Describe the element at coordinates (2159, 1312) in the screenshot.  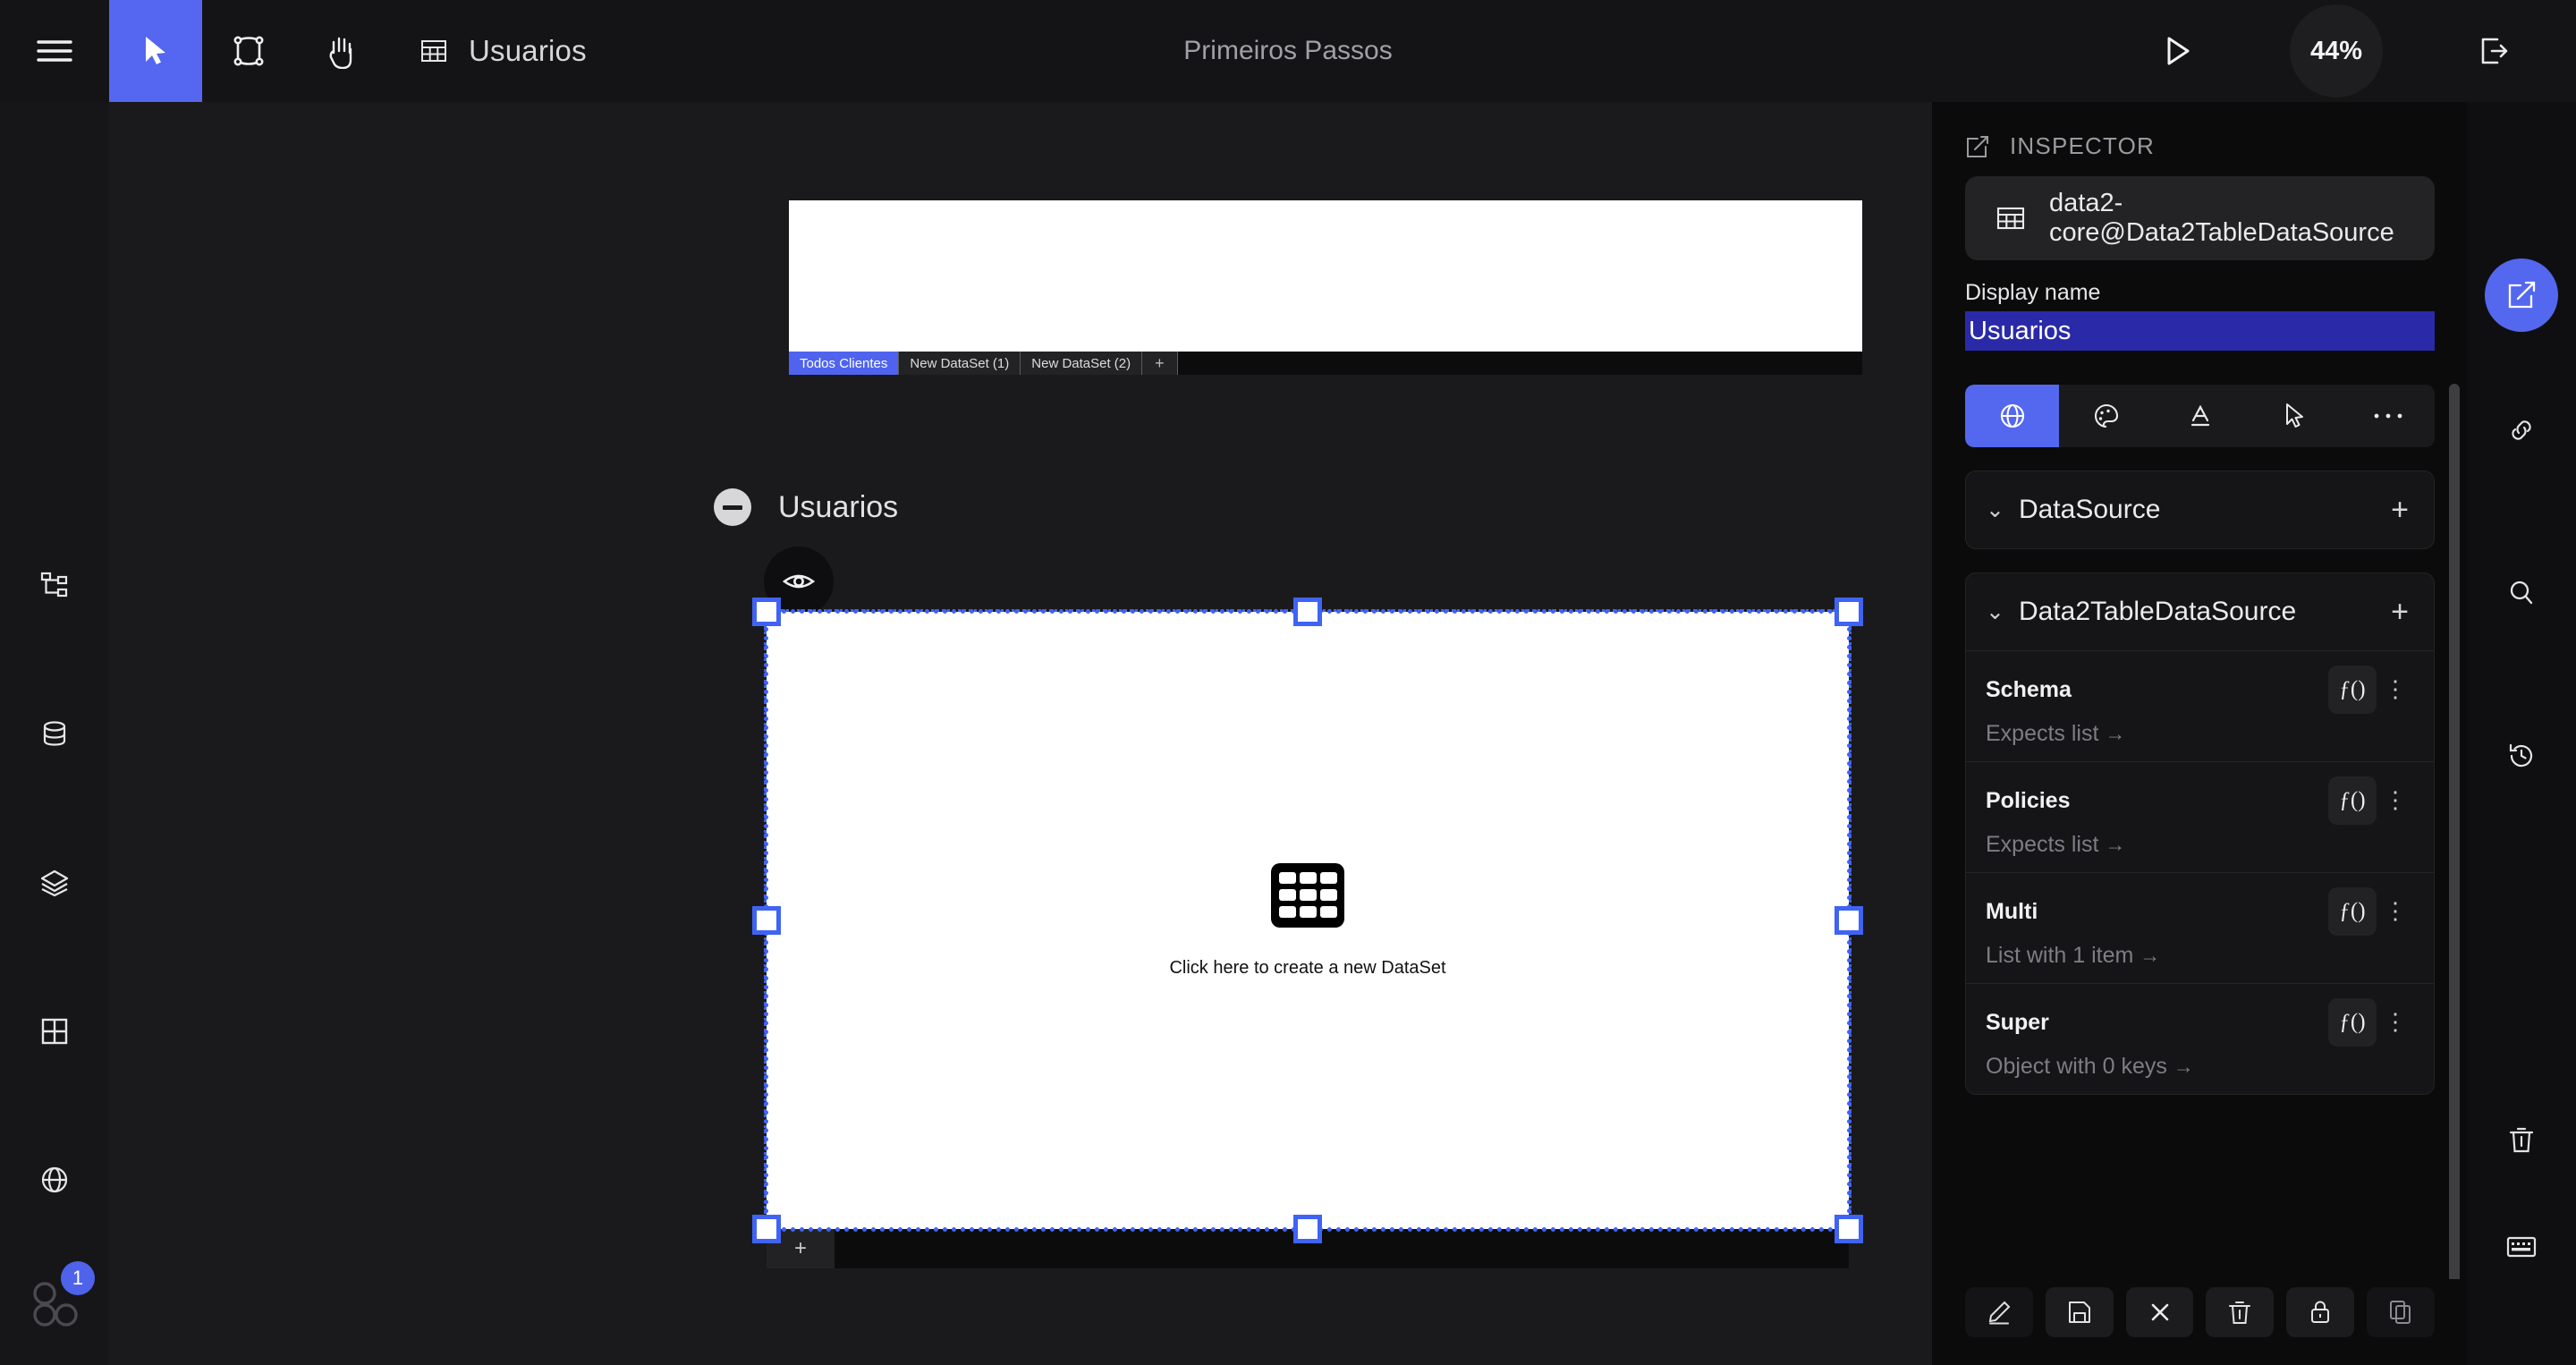
I see `close-button` at that location.